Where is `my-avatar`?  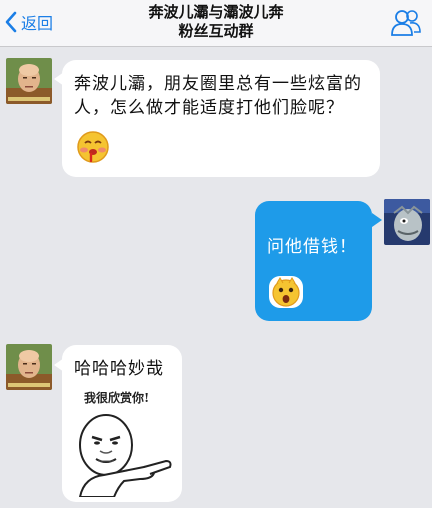 my-avatar is located at coordinates (407, 222).